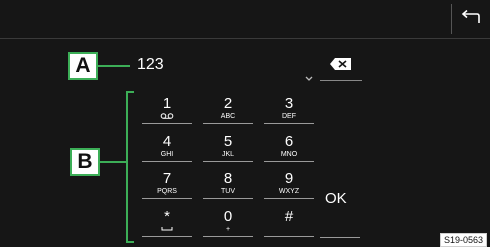 Image resolution: width=490 pixels, height=247 pixels. Describe the element at coordinates (167, 154) in the screenshot. I see `key-letters: GHI` at that location.